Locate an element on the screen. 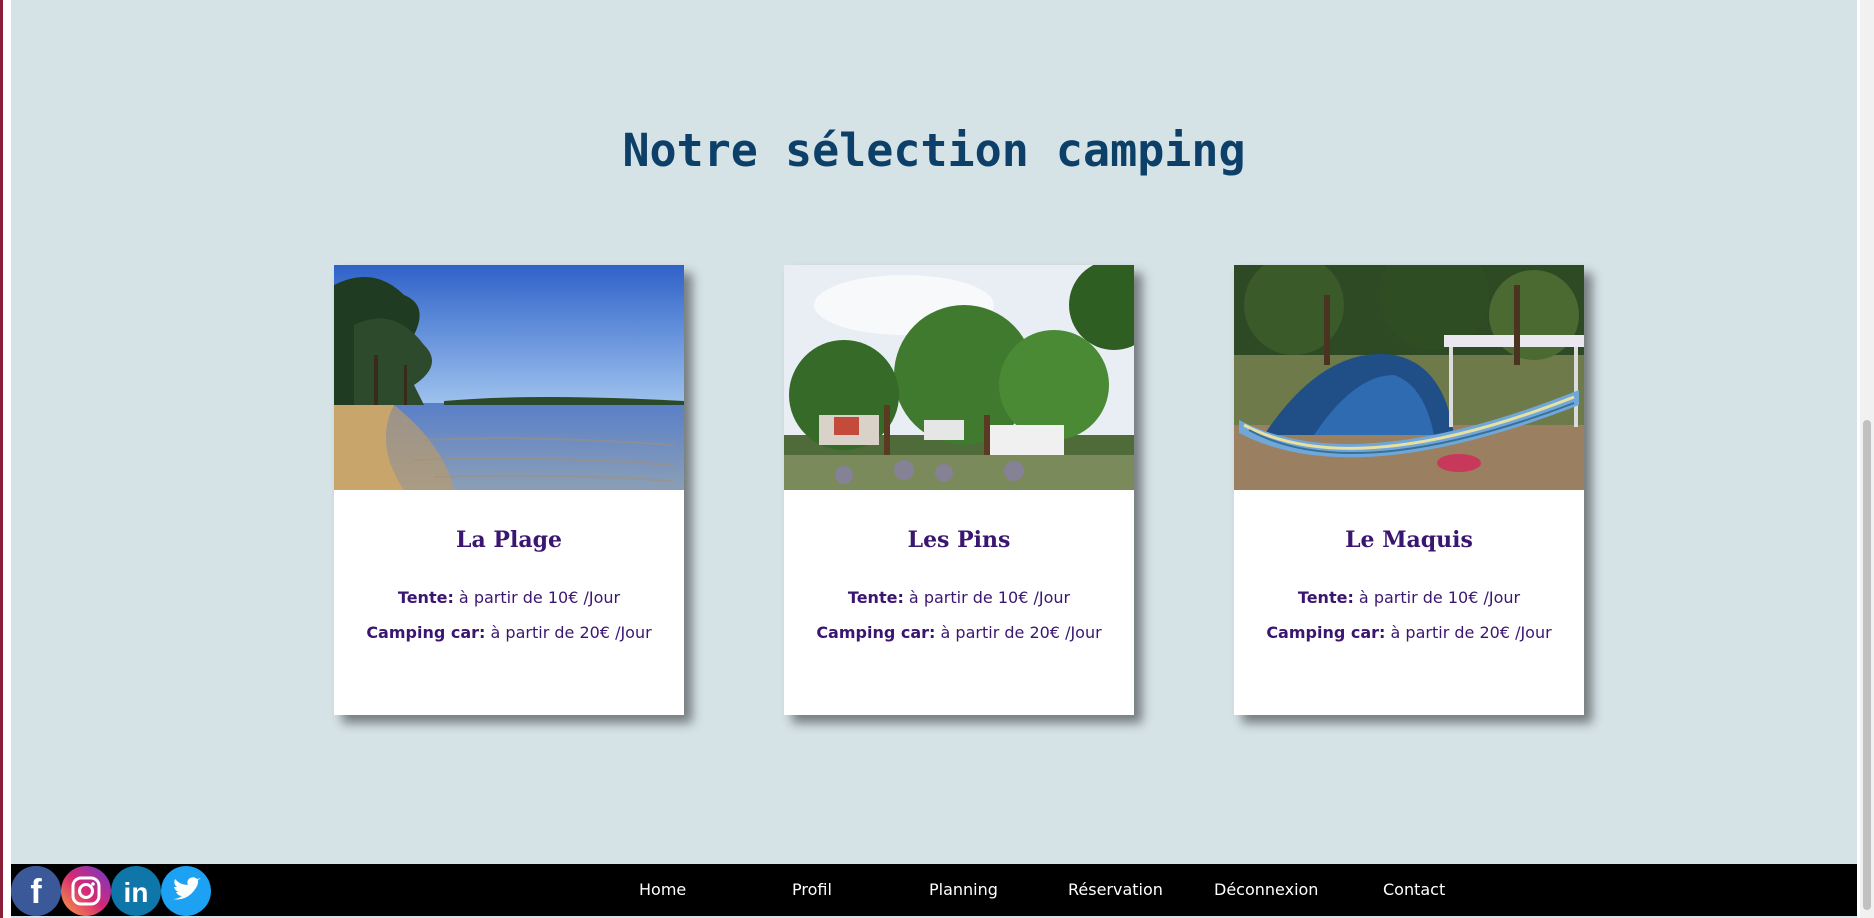  les-pins-image is located at coordinates (959, 377).